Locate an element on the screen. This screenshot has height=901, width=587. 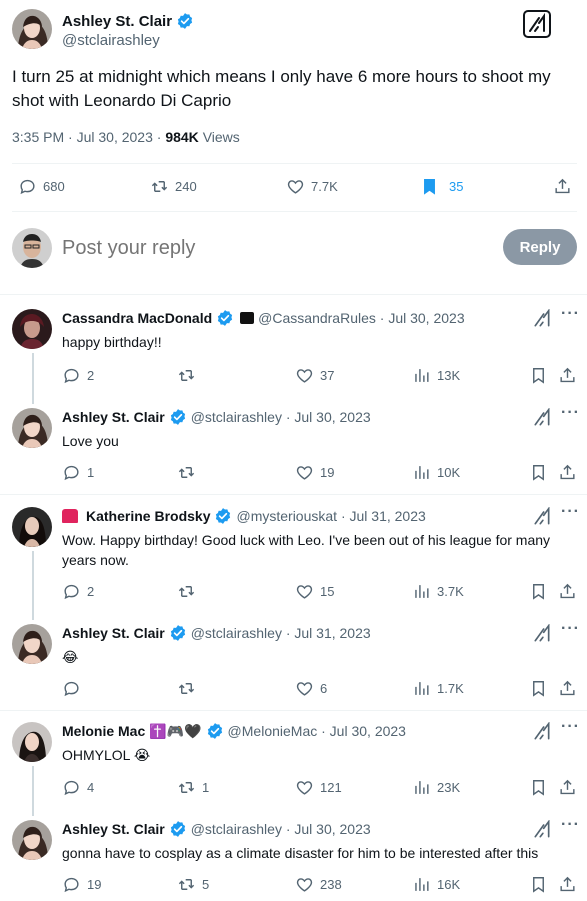
bookmark-icon is located at coordinates (538, 688).